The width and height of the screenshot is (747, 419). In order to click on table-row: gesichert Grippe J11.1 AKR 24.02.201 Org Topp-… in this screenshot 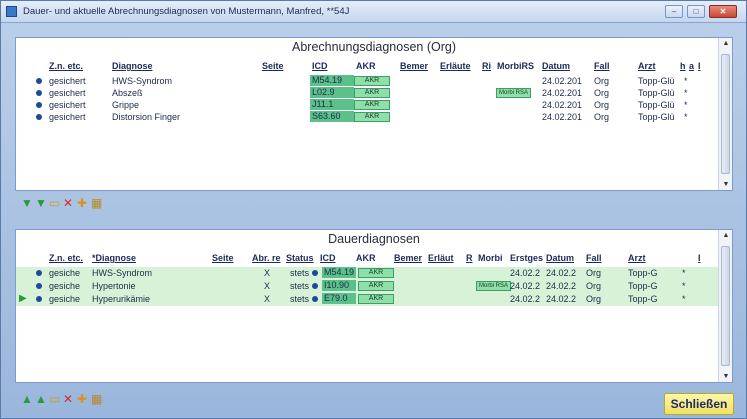, I will do `click(366, 105)`.